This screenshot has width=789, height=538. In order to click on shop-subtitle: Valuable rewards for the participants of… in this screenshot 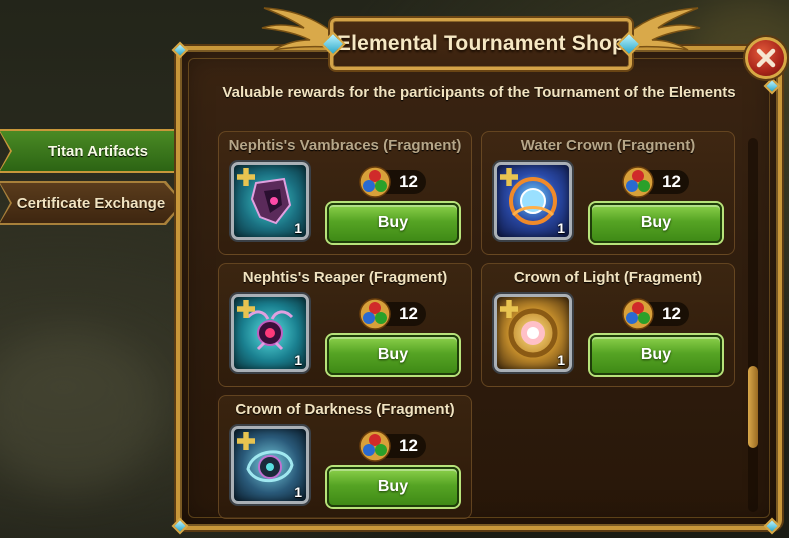, I will do `click(479, 92)`.